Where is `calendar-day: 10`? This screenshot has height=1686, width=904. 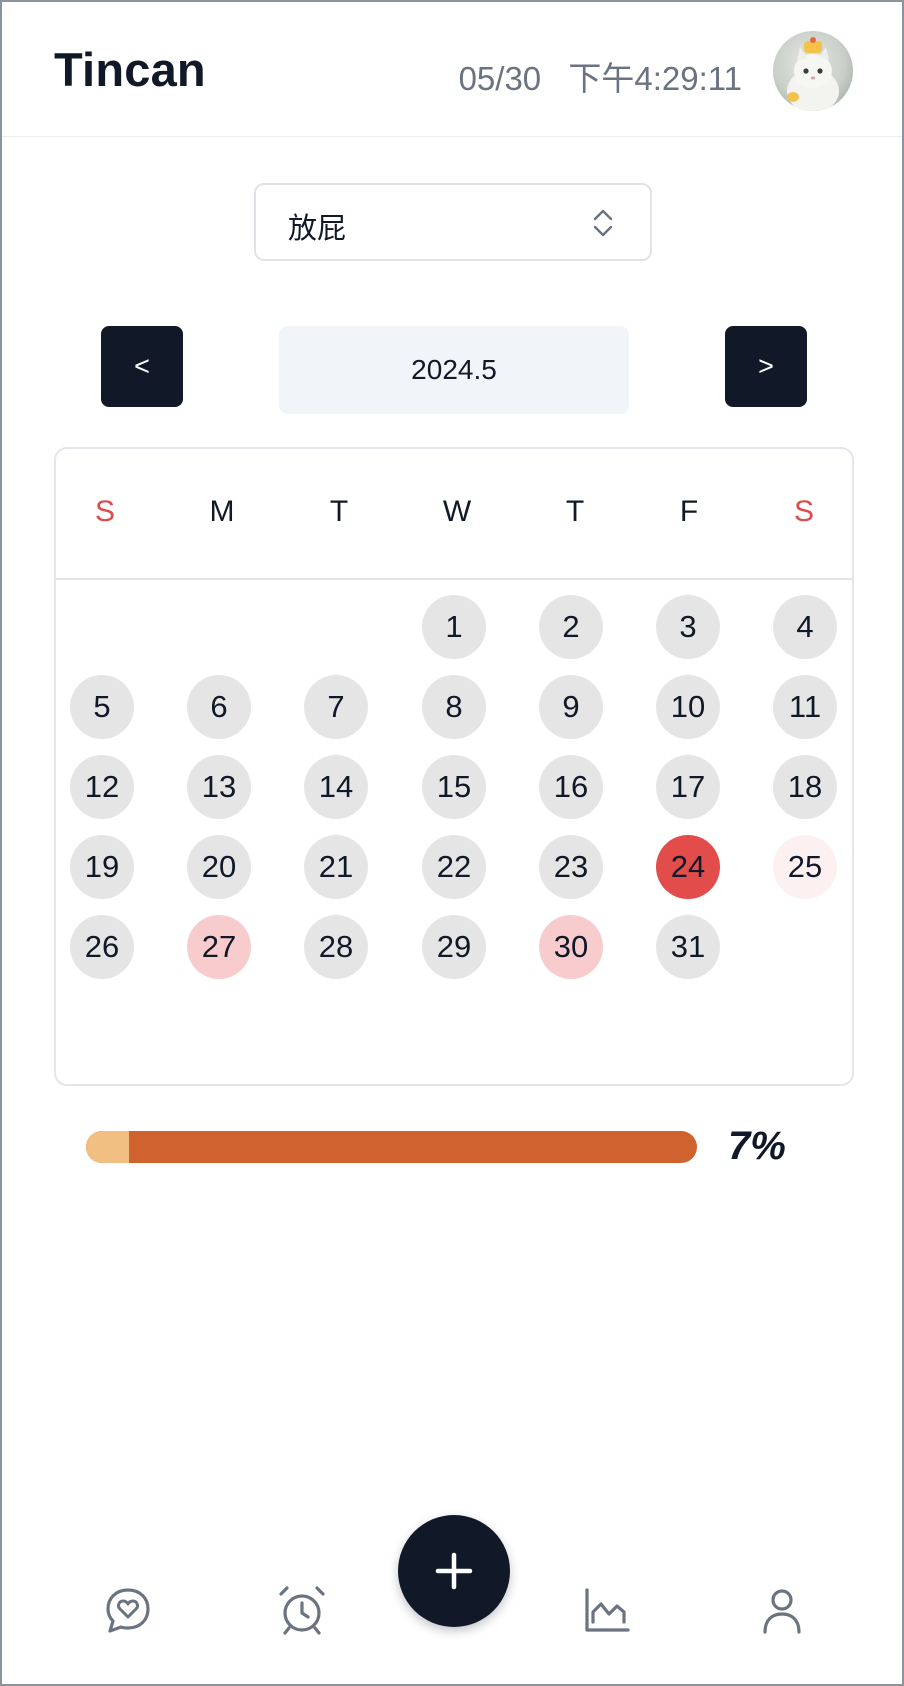
calendar-day: 10 is located at coordinates (688, 707).